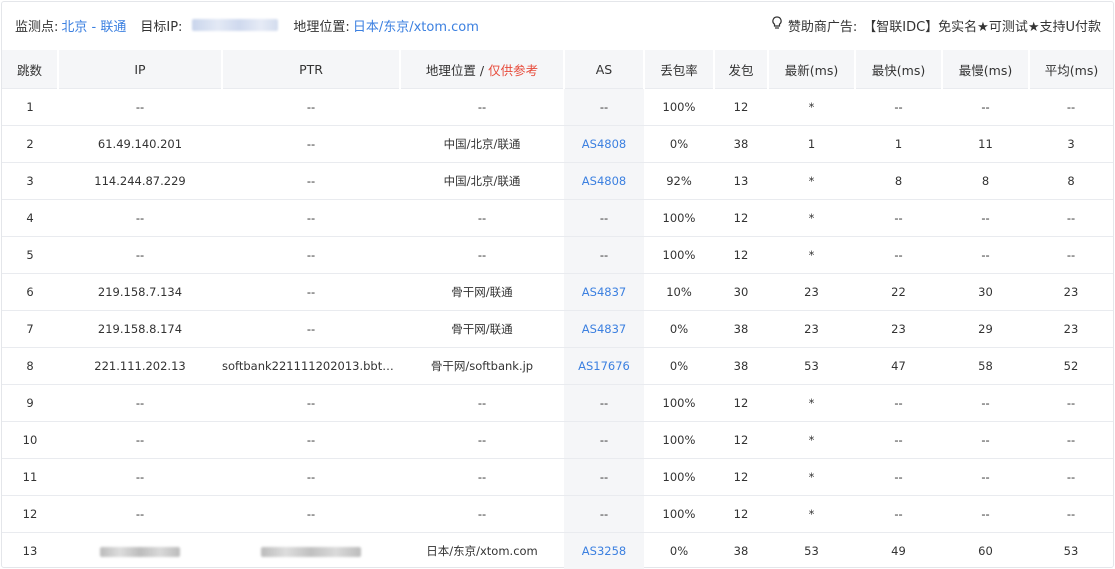  I want to click on cell-hop: 8, so click(30, 366).